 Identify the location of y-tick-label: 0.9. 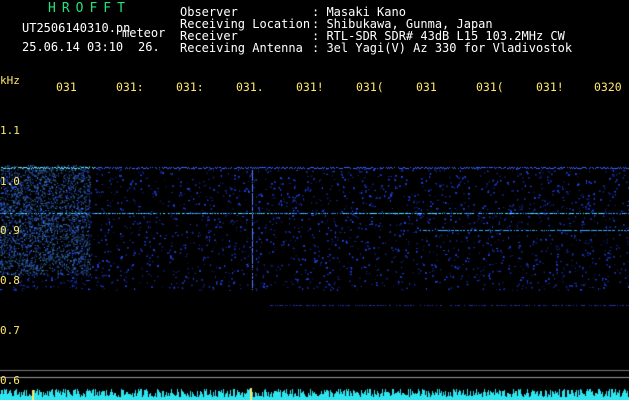
(10, 230).